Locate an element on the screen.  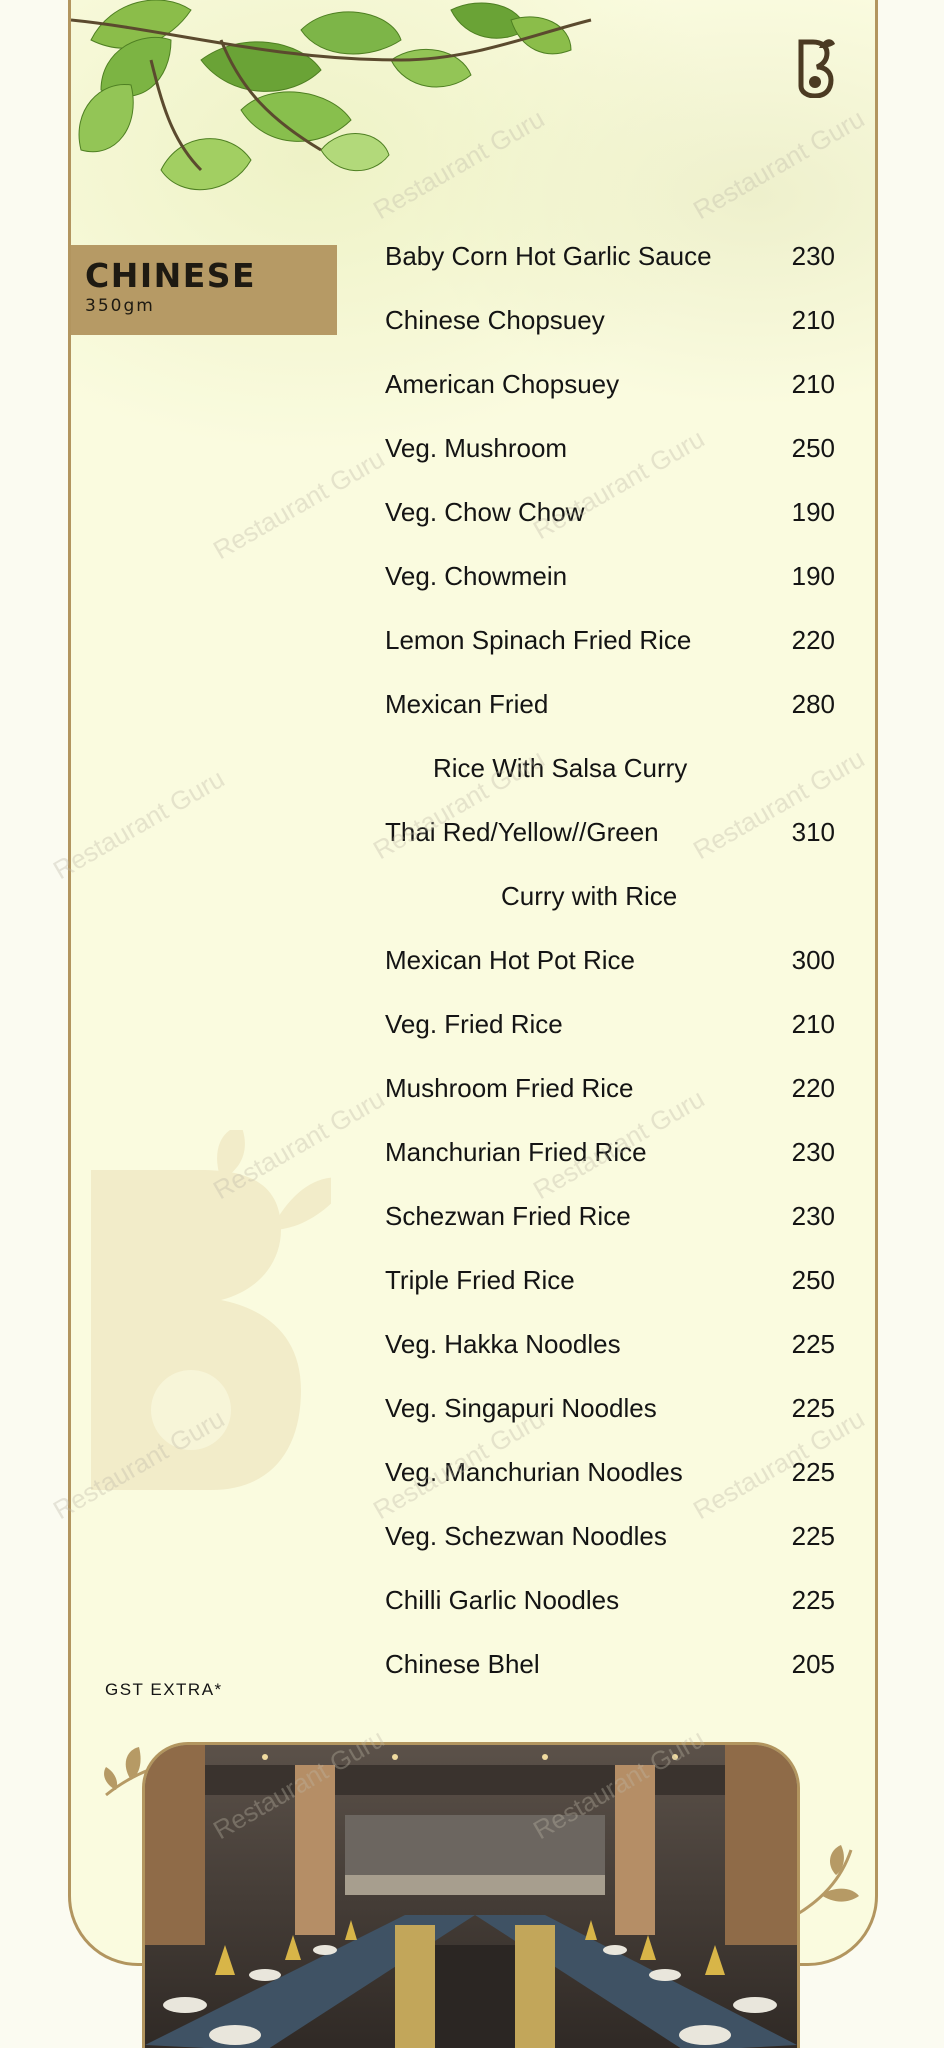
menu-item: Mushroom Fried Rice 220 is located at coordinates (610, 1090).